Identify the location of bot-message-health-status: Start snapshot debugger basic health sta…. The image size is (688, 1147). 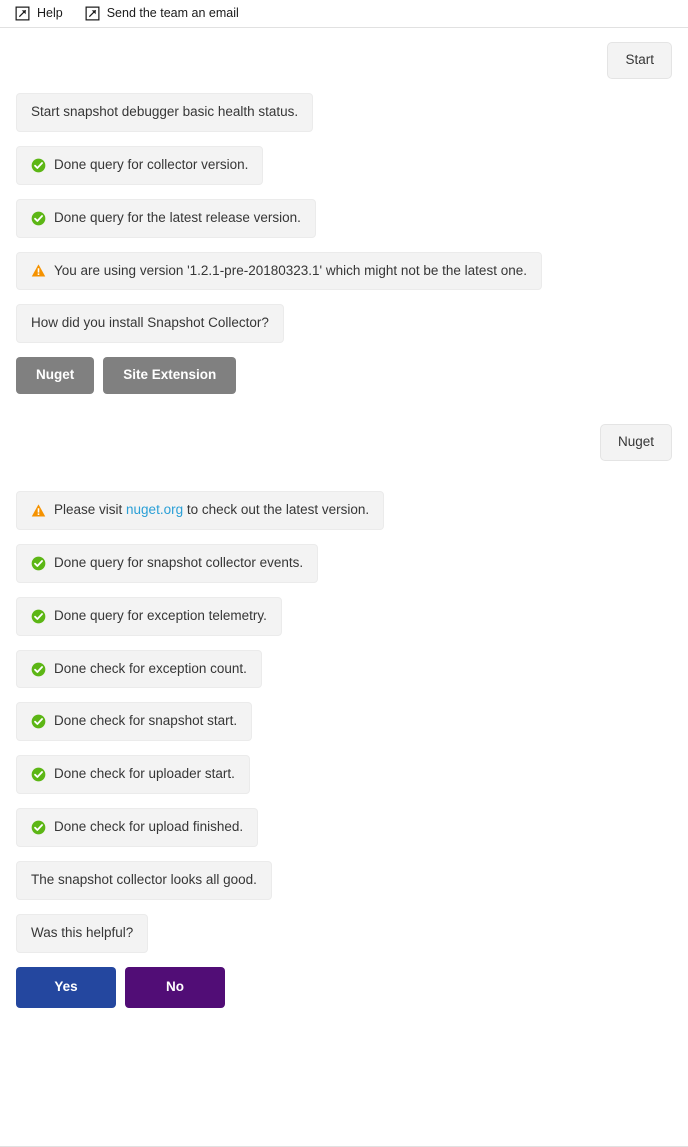
(165, 112).